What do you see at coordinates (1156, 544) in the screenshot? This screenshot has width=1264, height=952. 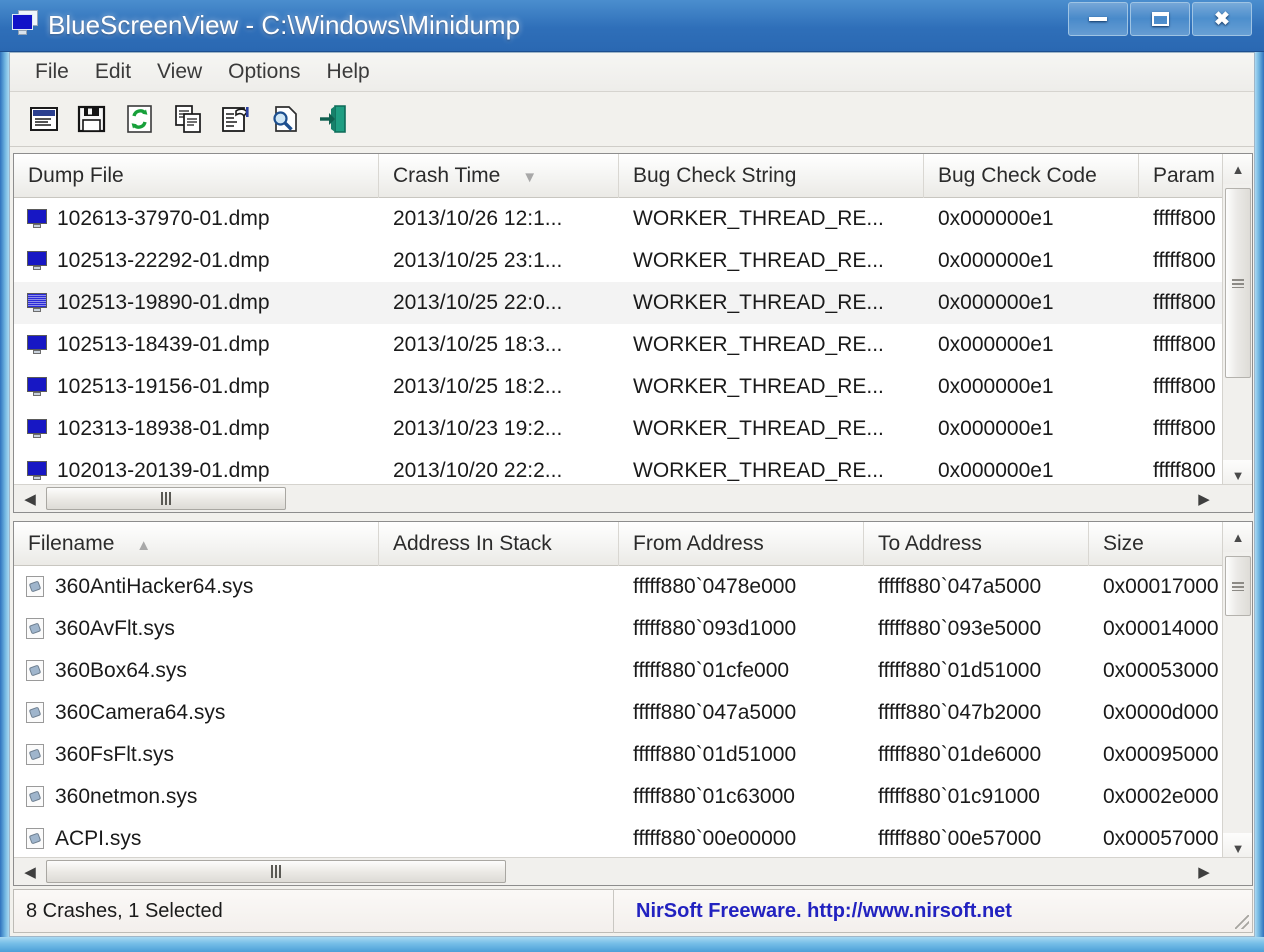 I see `column-header-size: Size` at bounding box center [1156, 544].